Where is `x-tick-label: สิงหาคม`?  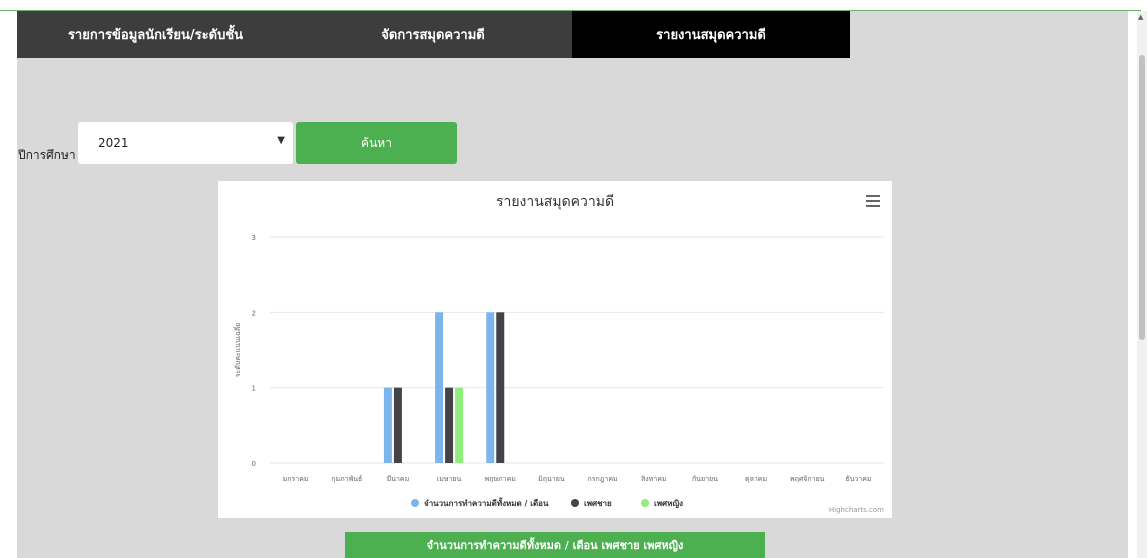
x-tick-label: สิงหาคม is located at coordinates (654, 479).